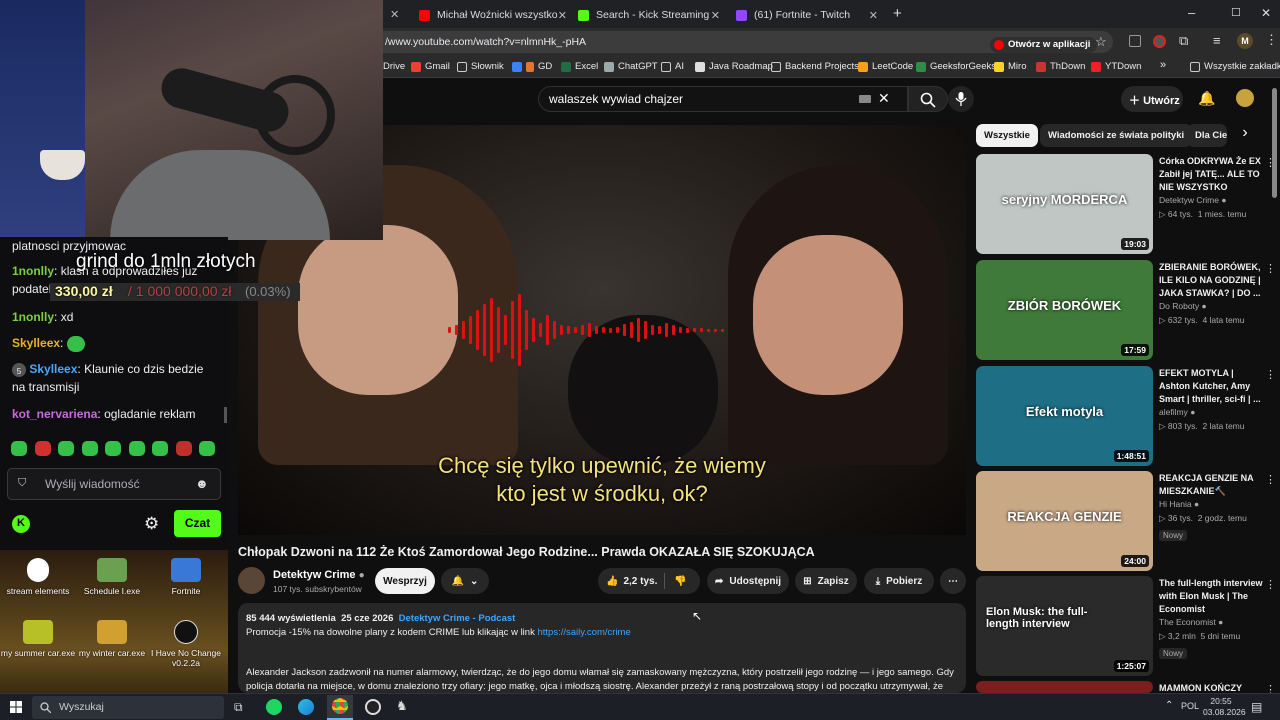 The width and height of the screenshot is (1280, 720). I want to click on chips-next-arrow-icon: ›, so click(1245, 136).